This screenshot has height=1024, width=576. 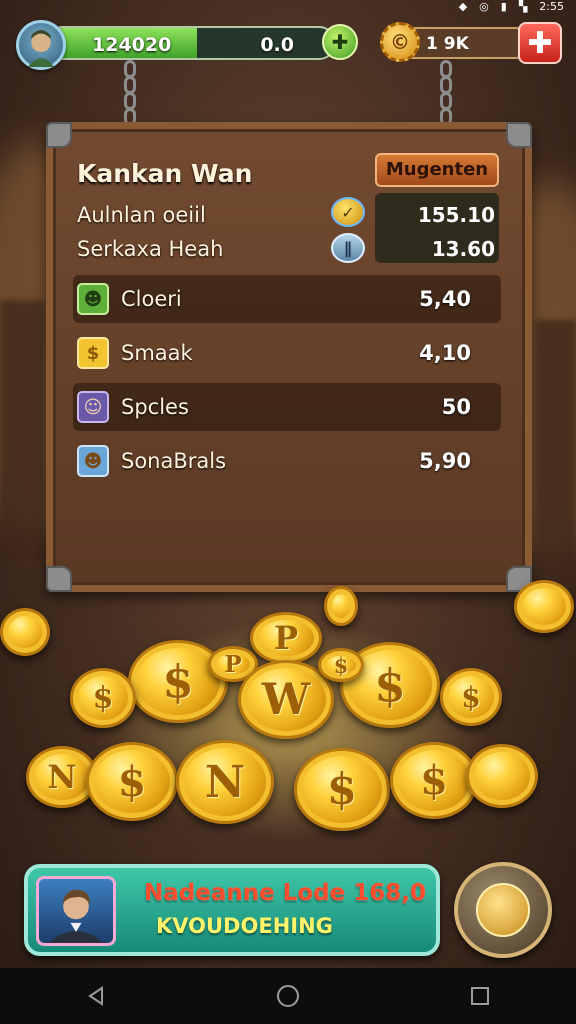 I want to click on summary-label: Serkaxa Heah, so click(x=150, y=249).